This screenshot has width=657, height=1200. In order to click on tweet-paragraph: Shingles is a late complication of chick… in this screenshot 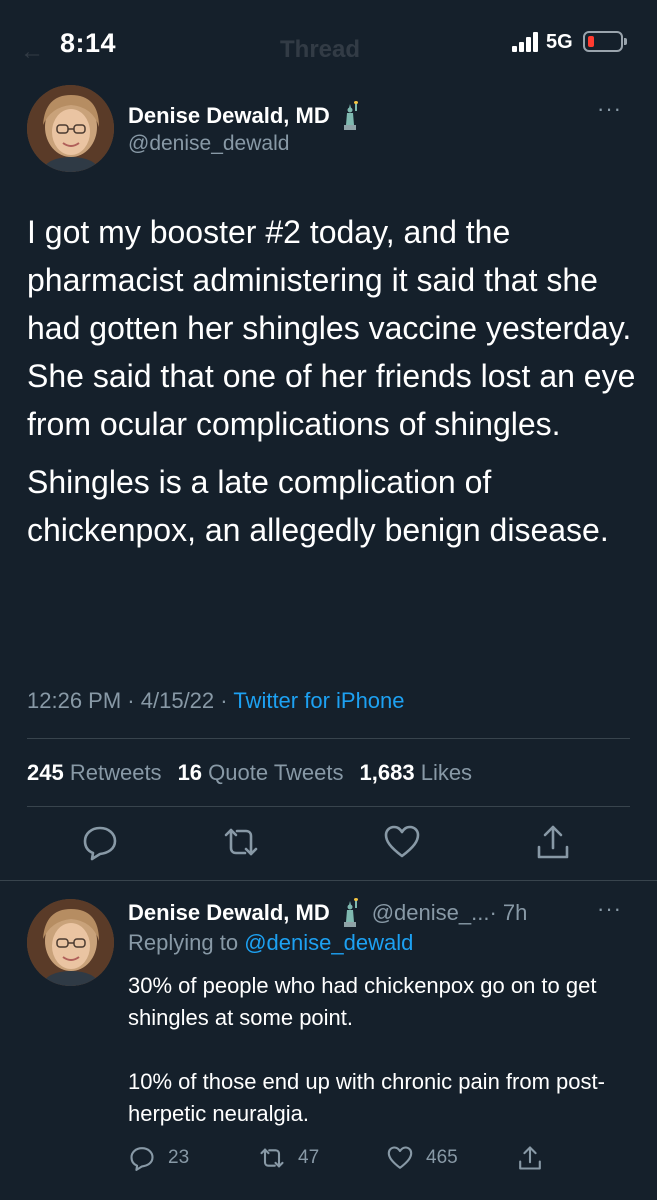, I will do `click(318, 506)`.